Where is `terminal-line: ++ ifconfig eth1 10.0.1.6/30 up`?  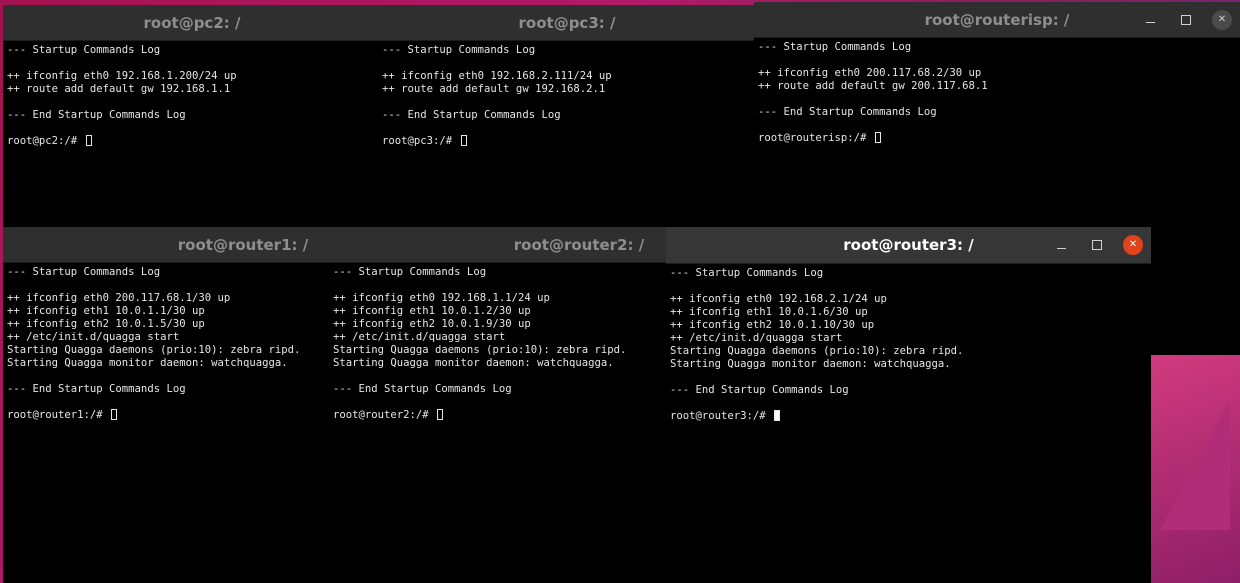 terminal-line: ++ ifconfig eth1 10.0.1.6/30 up is located at coordinates (769, 312).